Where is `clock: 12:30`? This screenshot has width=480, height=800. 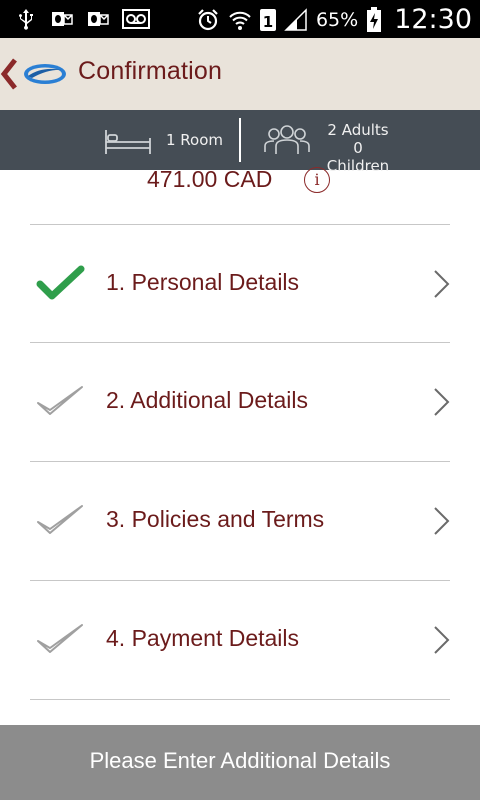
clock: 12:30 is located at coordinates (433, 19).